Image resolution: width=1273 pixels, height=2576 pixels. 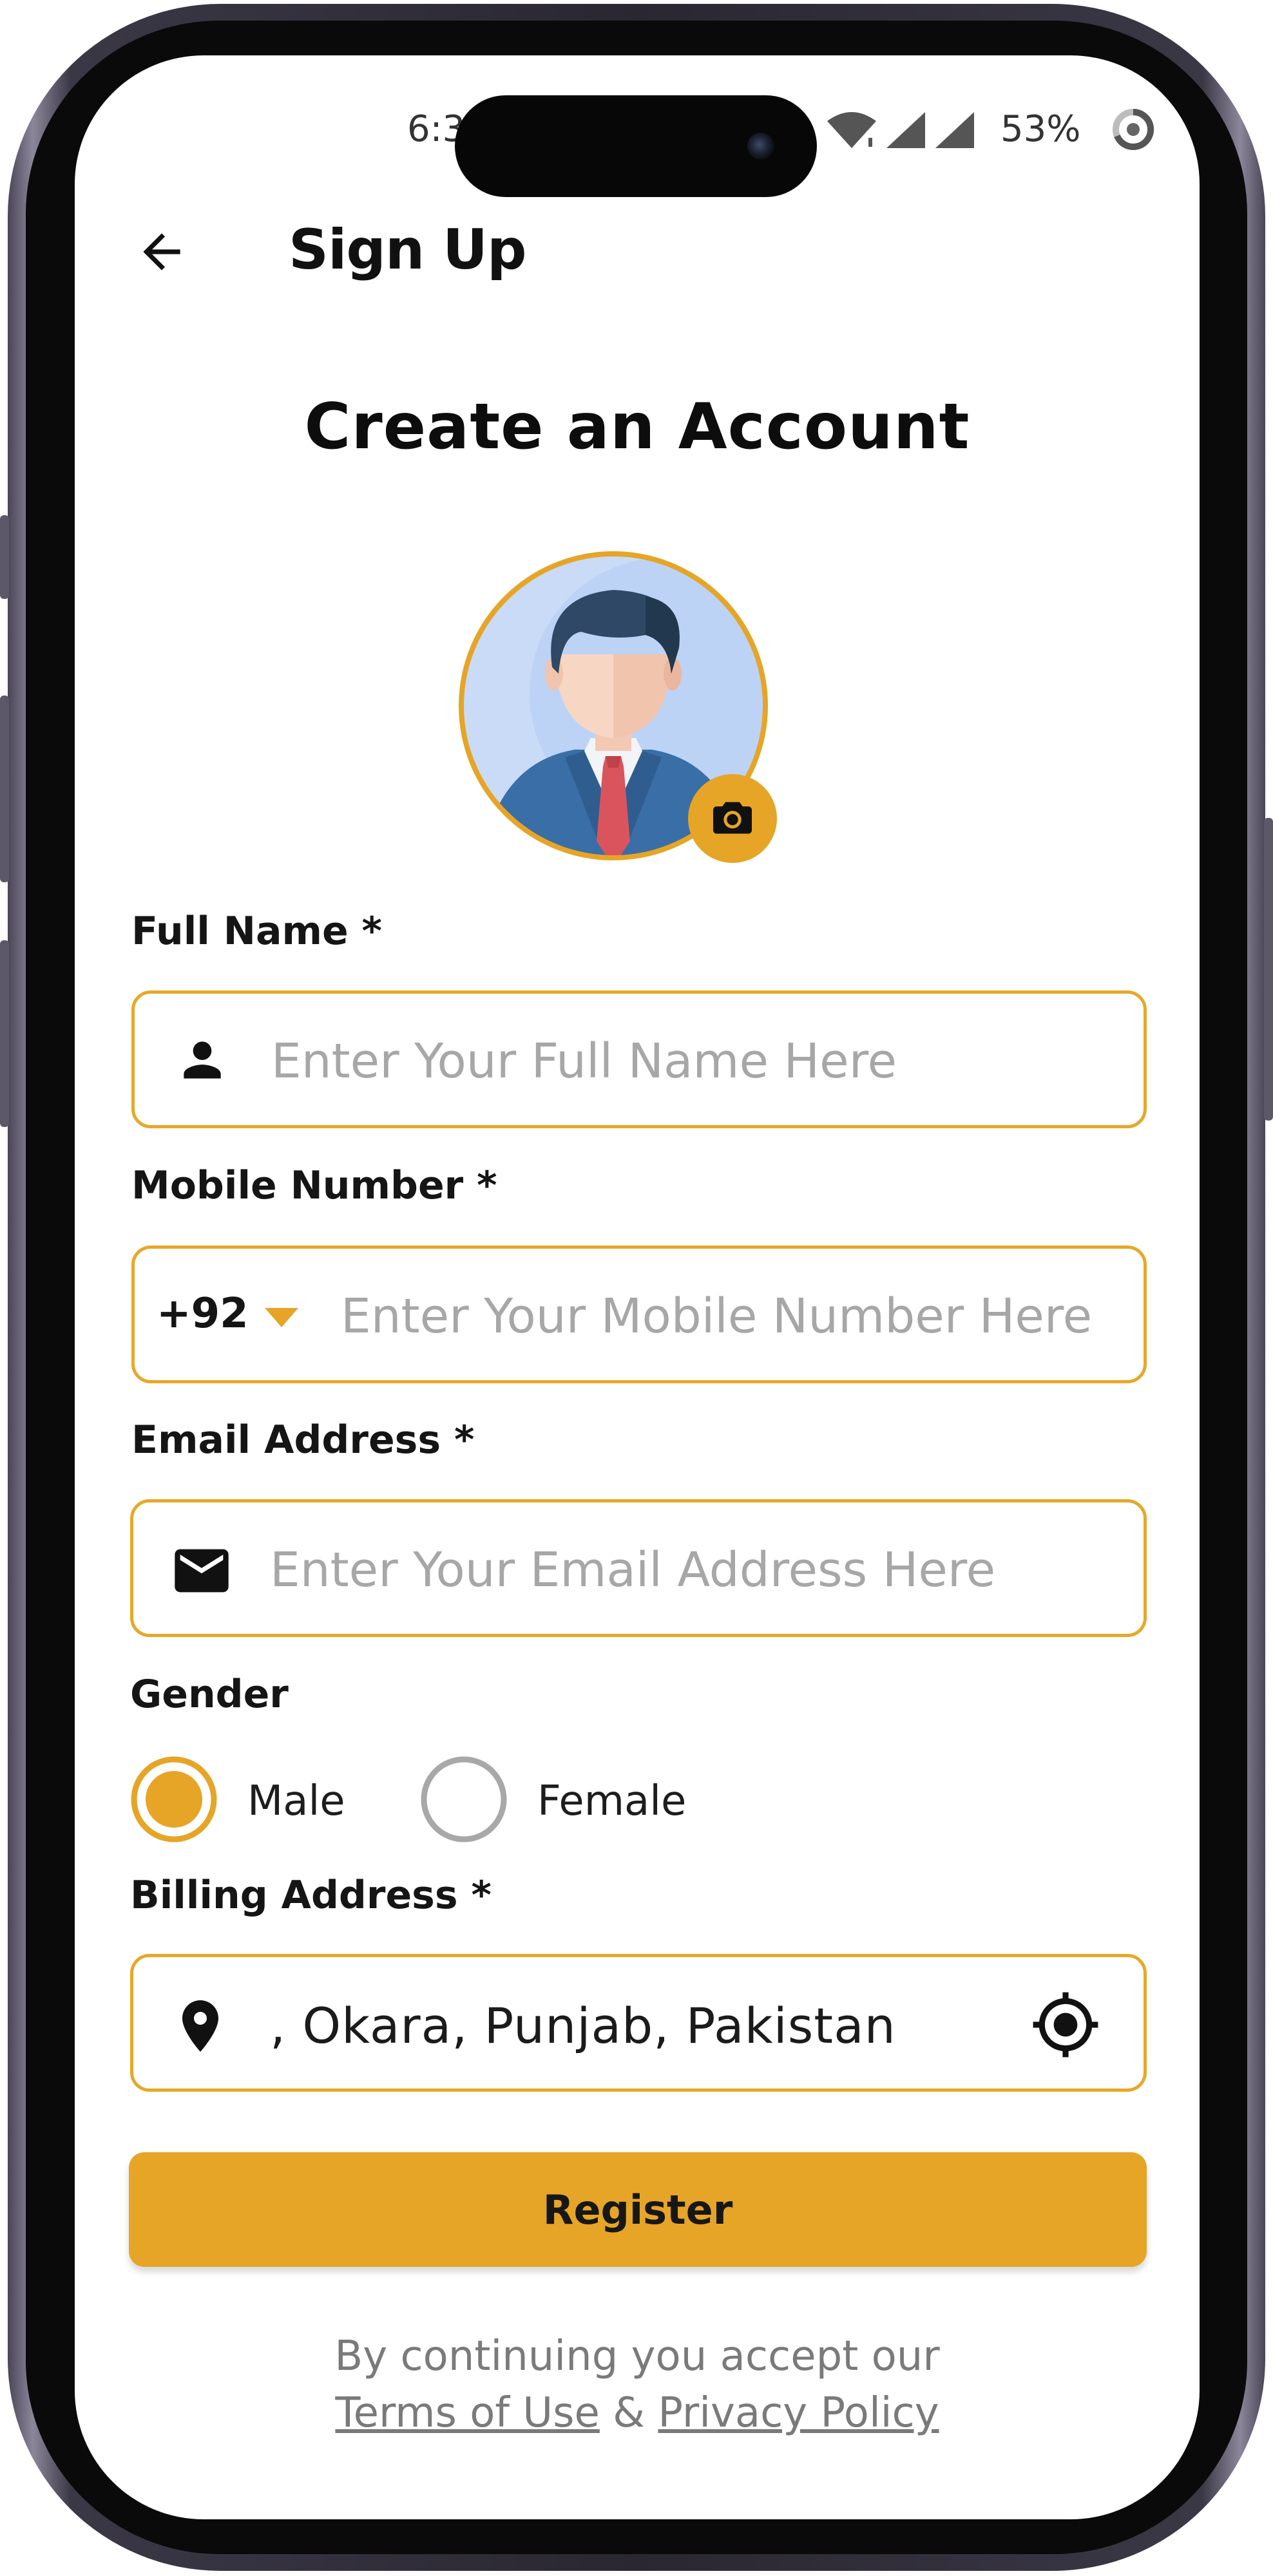 What do you see at coordinates (4, 1033) in the screenshot?
I see `volume-down-button` at bounding box center [4, 1033].